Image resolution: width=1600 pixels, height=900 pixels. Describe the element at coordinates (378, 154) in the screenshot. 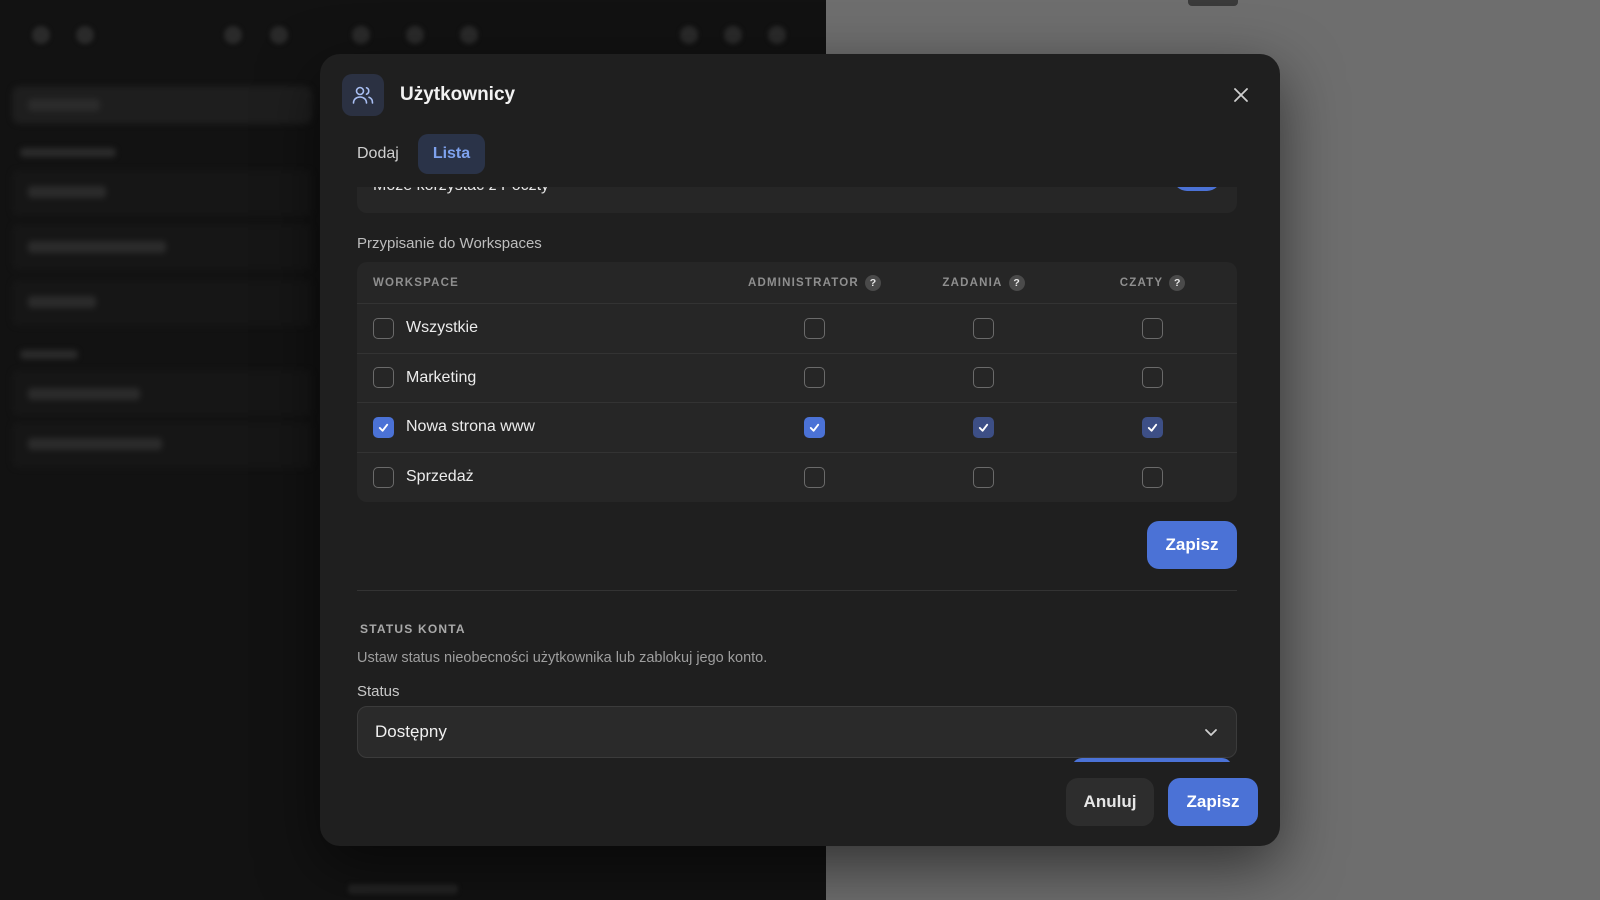

I see `tab-dodaj: Dodaj` at that location.